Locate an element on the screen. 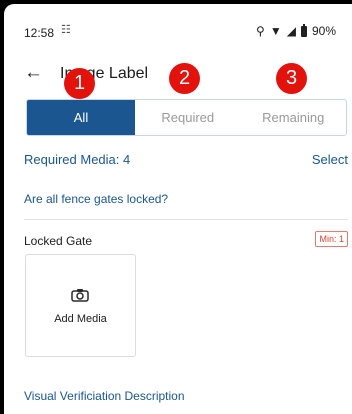 This screenshot has height=414, width=352. signal-icon: ◢ is located at coordinates (291, 31).